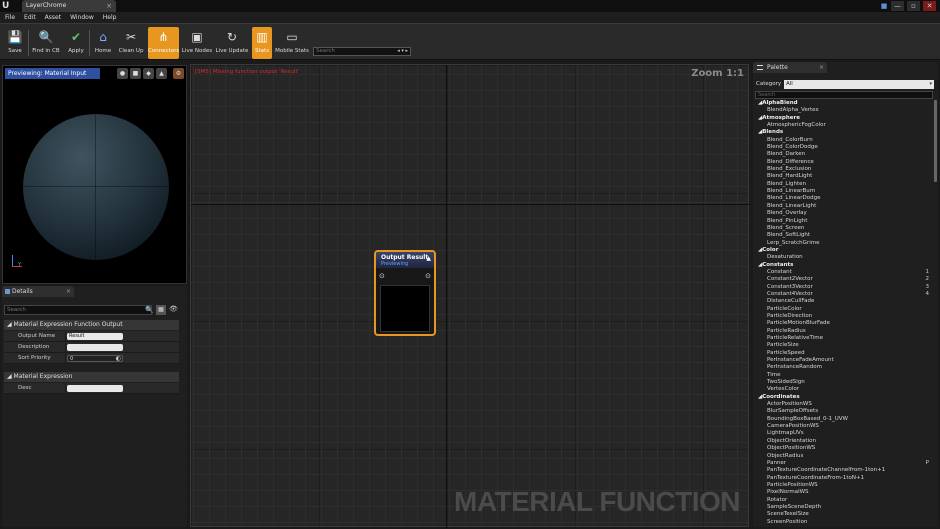 The width and height of the screenshot is (940, 529). What do you see at coordinates (843, 470) in the screenshot?
I see `palette-item: PanTextureCoordinateChannelfrom-1ton+1` at bounding box center [843, 470].